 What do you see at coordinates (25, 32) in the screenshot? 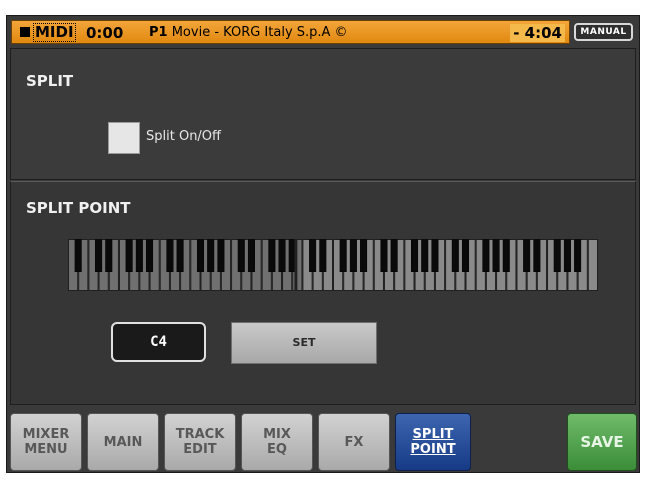
I see `stop-square-icon` at bounding box center [25, 32].